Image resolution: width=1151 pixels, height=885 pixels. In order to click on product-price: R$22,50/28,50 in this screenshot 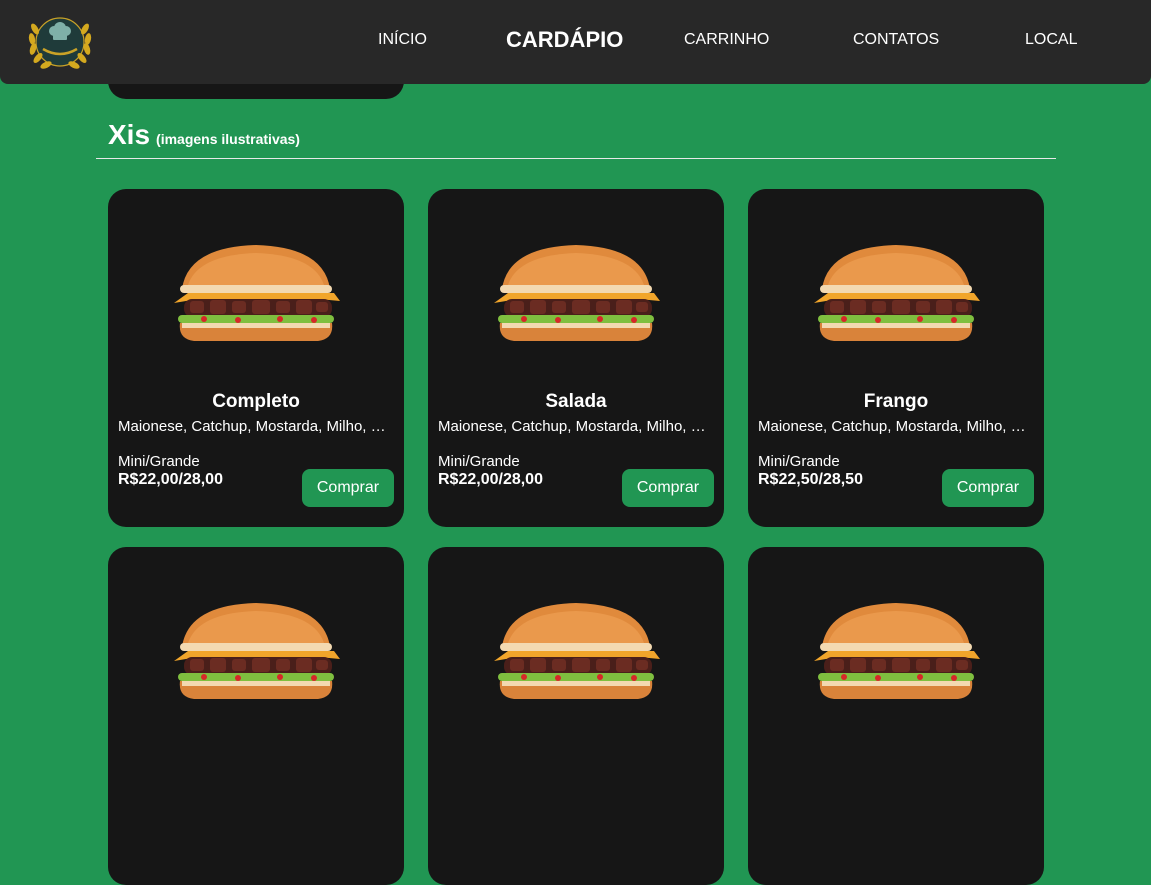, I will do `click(810, 479)`.